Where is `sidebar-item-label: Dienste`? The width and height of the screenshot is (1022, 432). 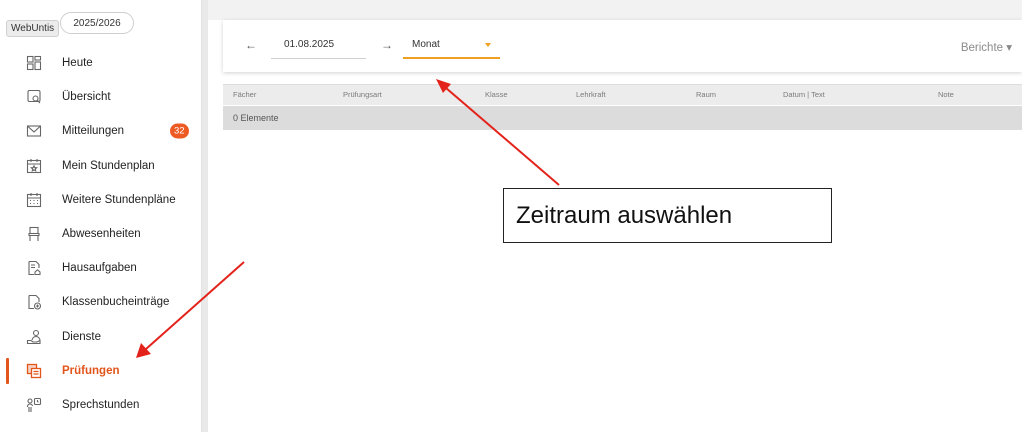 sidebar-item-label: Dienste is located at coordinates (81, 336).